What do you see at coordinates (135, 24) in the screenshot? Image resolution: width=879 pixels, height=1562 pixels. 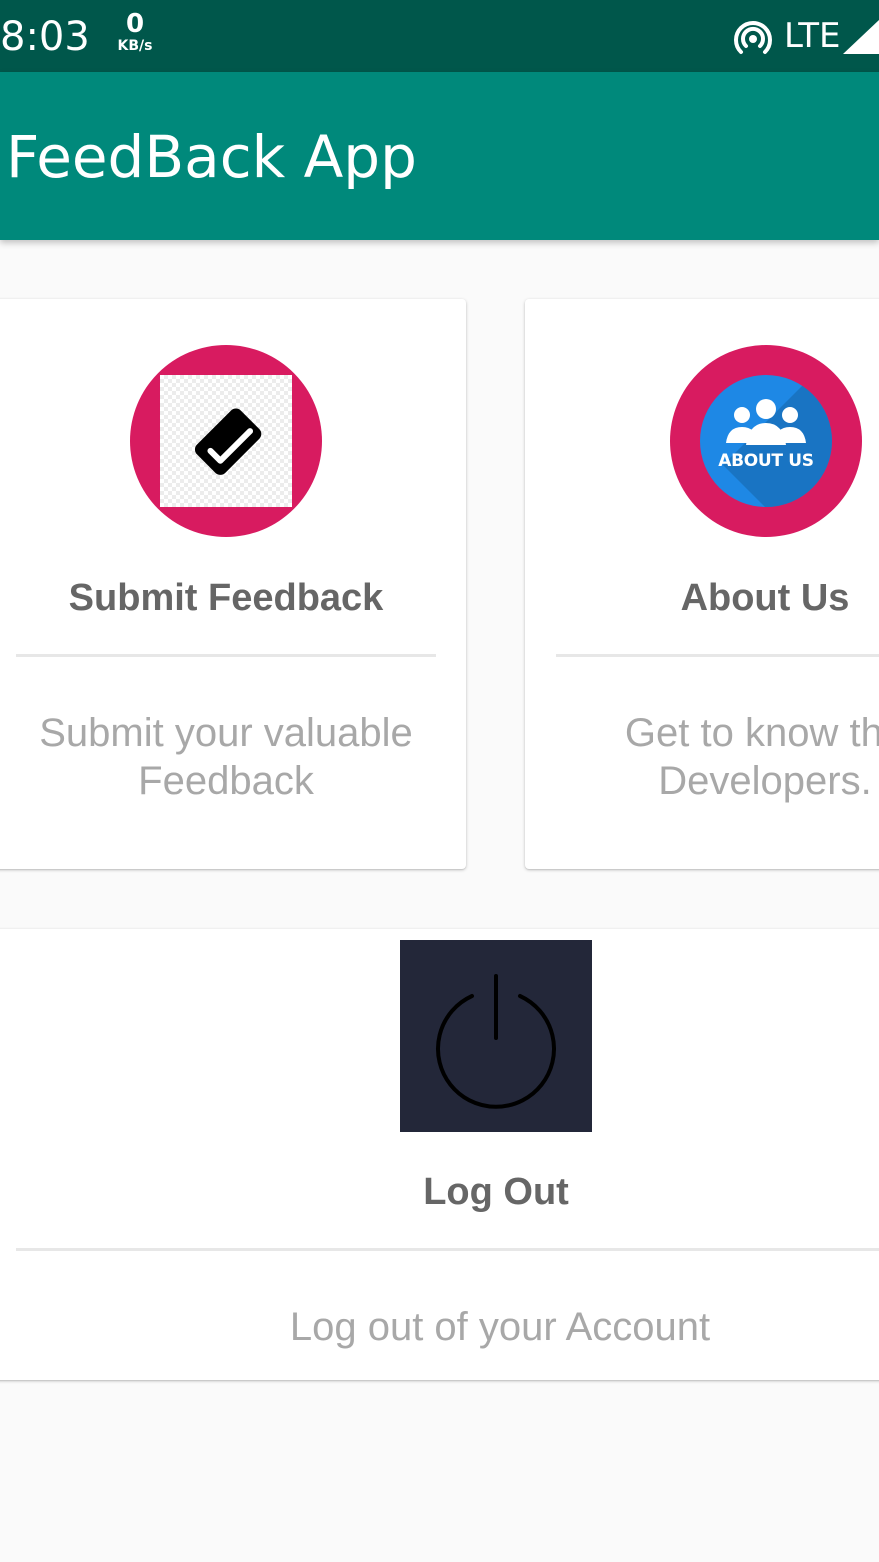 I see `network-speed-value: 0` at bounding box center [135, 24].